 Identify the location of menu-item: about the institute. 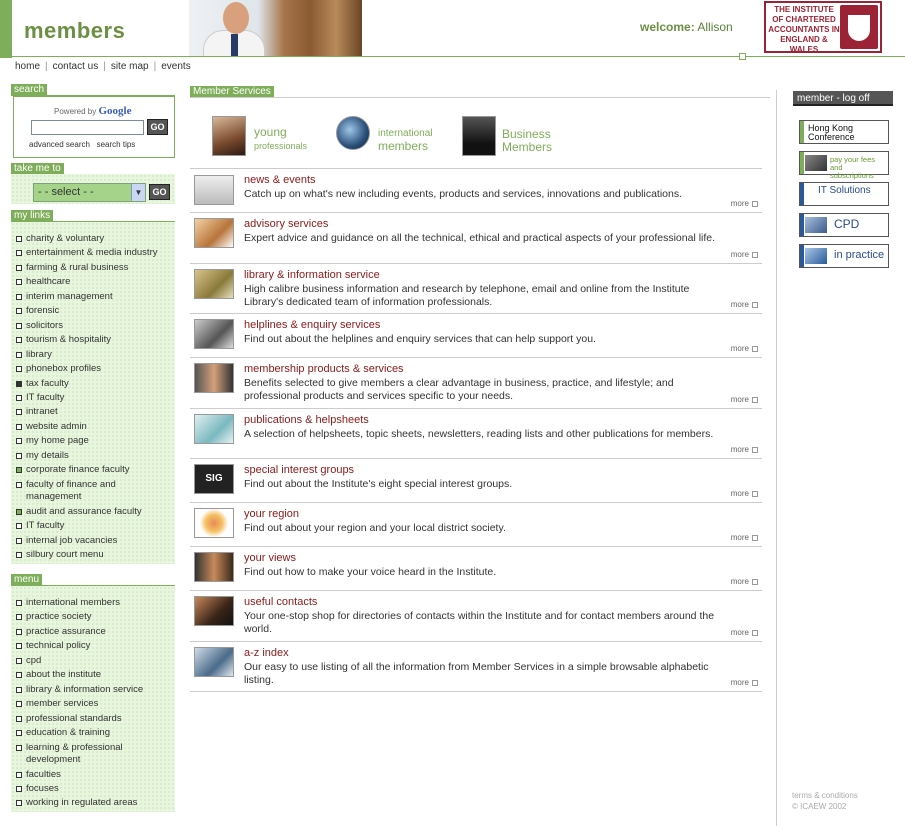
(90, 675).